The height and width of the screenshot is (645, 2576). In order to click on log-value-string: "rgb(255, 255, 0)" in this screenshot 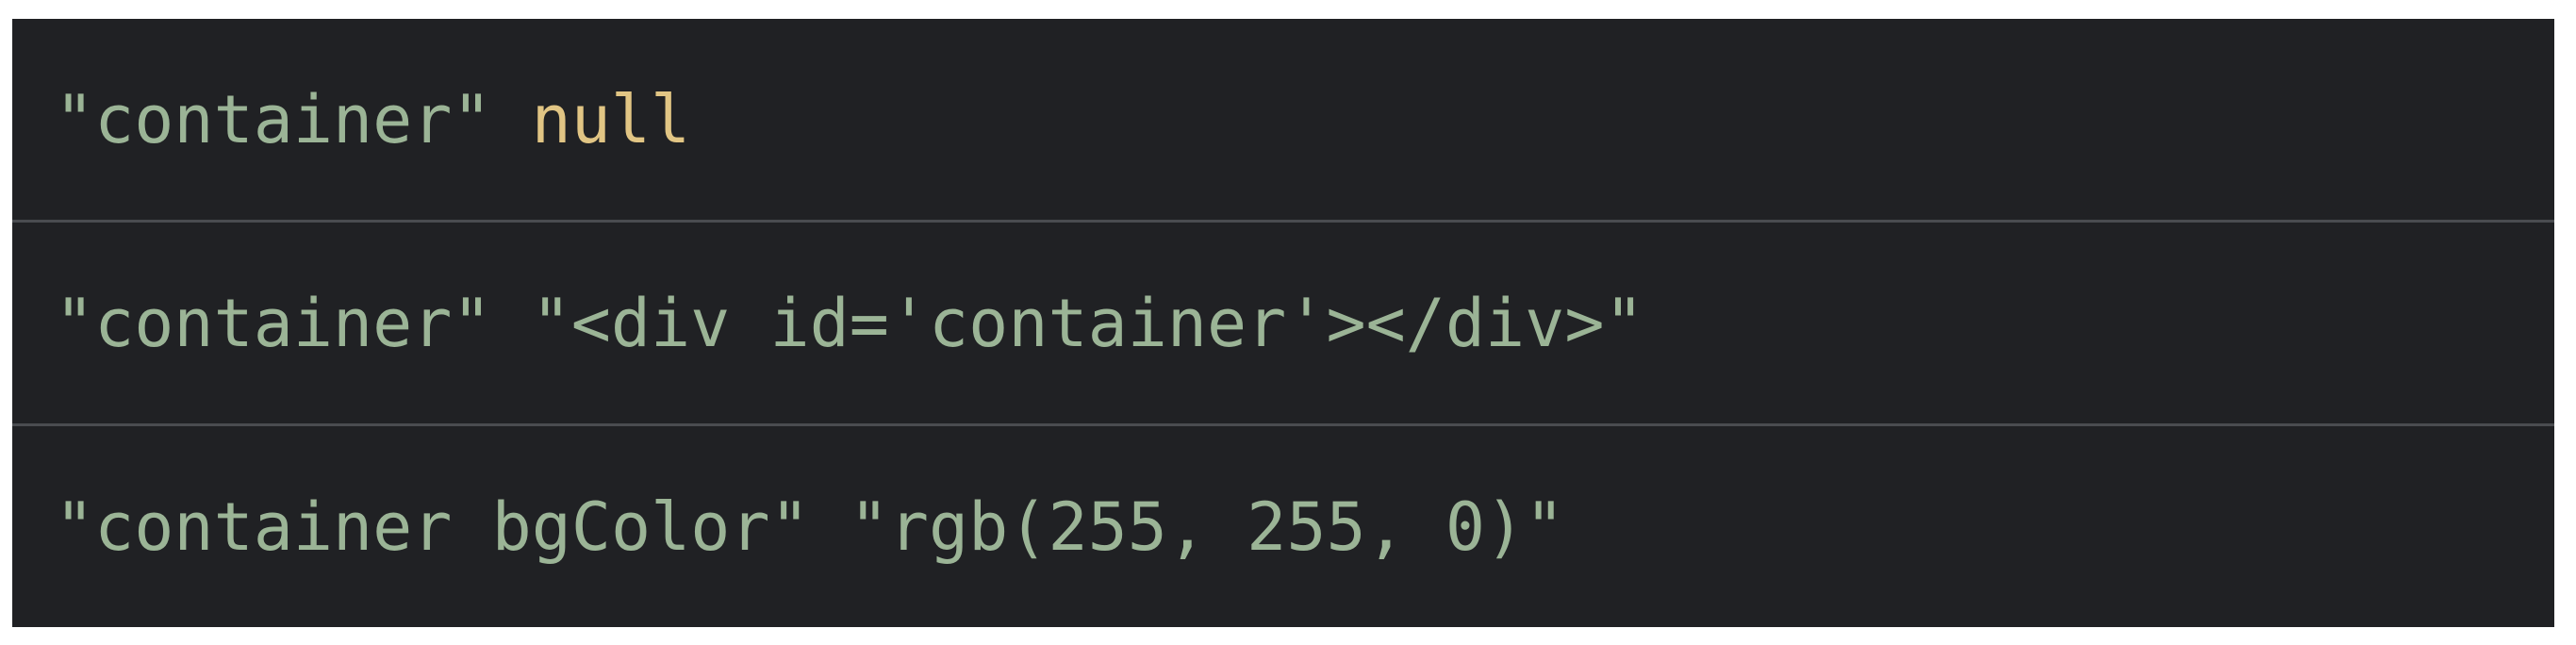, I will do `click(1207, 527)`.